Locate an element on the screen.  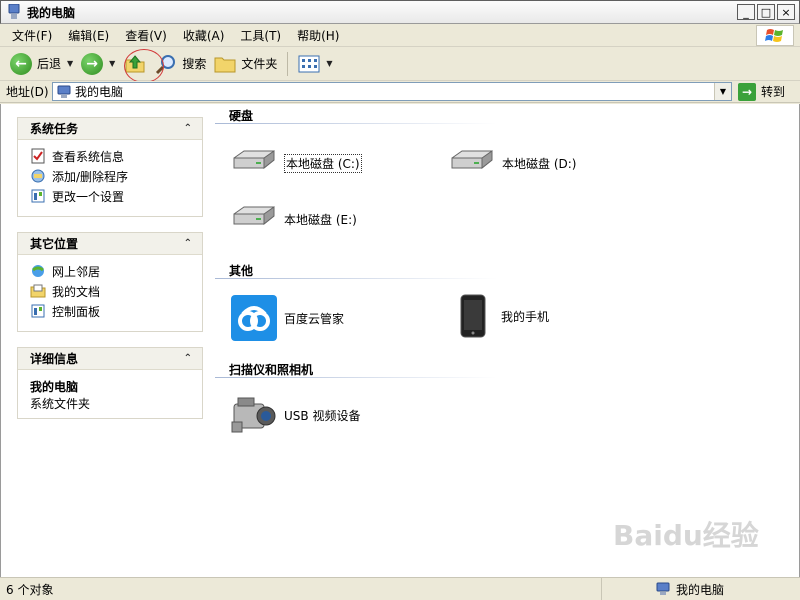
menu-help: 帮助(H) is located at coordinates (318, 35).